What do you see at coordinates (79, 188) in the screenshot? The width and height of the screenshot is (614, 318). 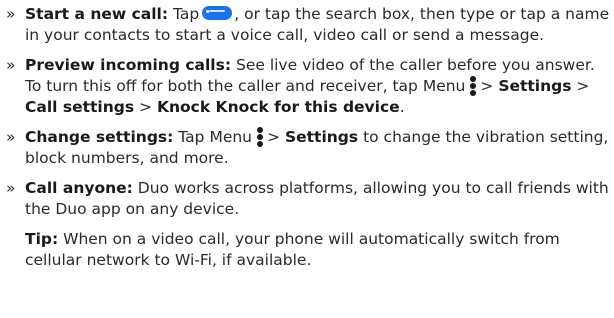 I see `item-title: Call anyone:` at bounding box center [79, 188].